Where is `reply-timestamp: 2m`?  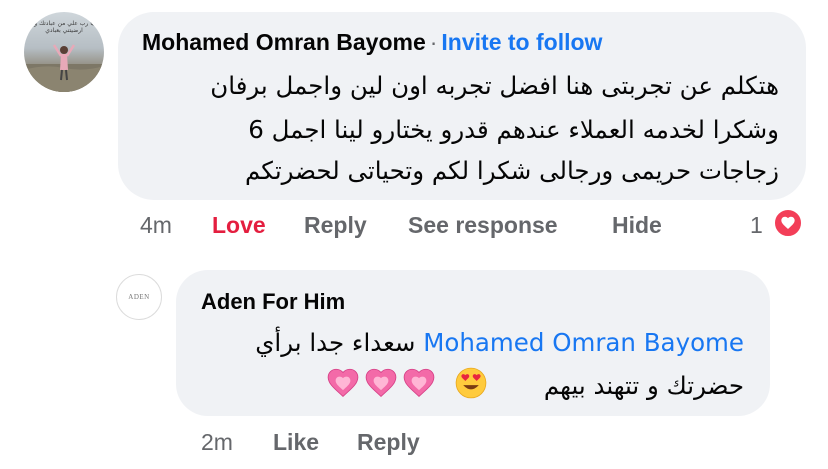 reply-timestamp: 2m is located at coordinates (217, 442).